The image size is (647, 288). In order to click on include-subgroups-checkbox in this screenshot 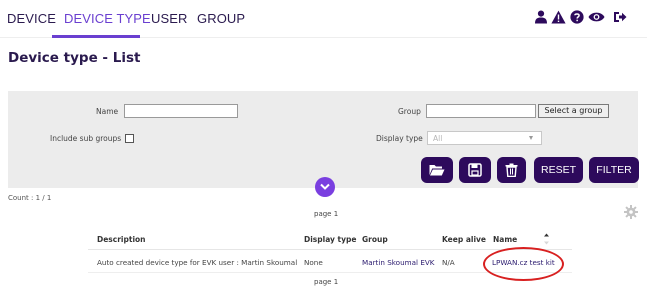, I will do `click(129, 138)`.